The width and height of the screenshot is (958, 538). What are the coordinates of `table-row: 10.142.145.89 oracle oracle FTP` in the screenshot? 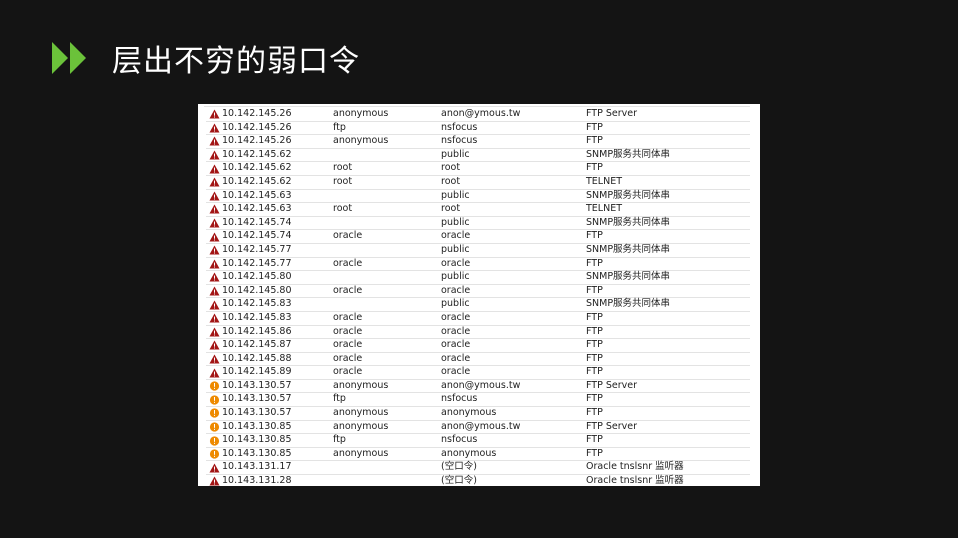 It's located at (478, 372).